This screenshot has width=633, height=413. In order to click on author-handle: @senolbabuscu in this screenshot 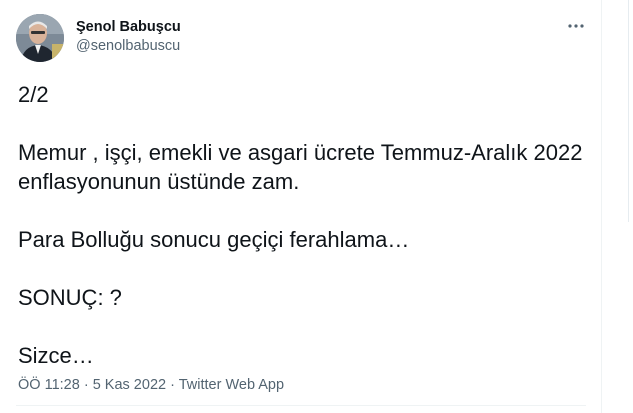, I will do `click(128, 46)`.